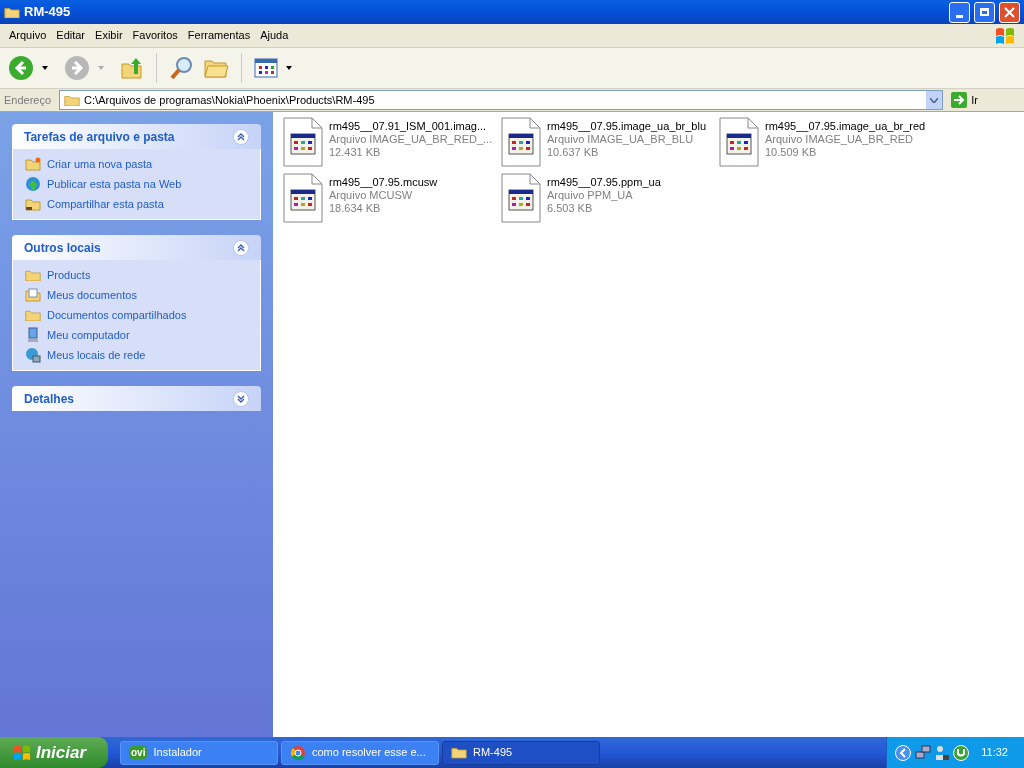  I want to click on minimize-button, so click(959, 12).